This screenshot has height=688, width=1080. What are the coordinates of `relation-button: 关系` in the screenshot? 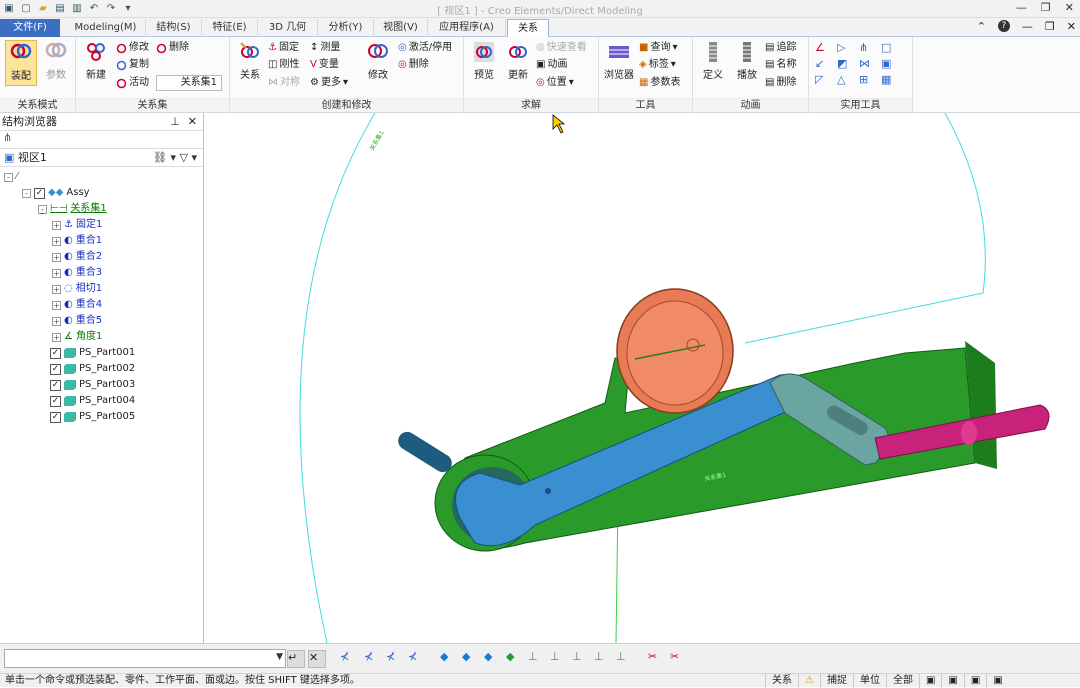 It's located at (250, 63).